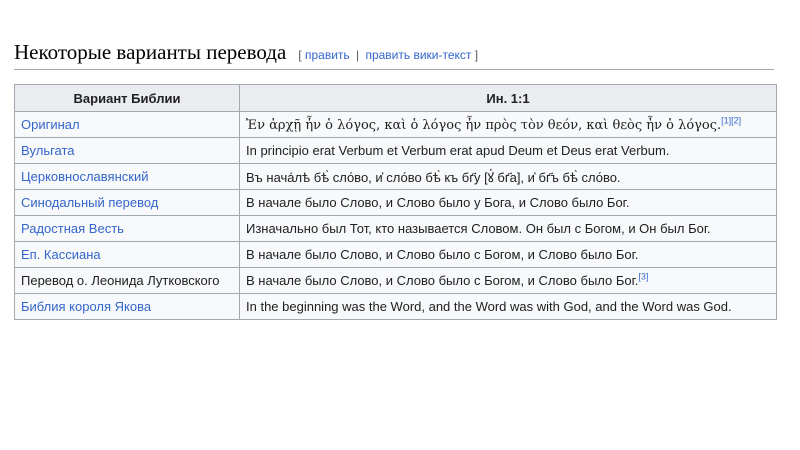 Image resolution: width=800 pixels, height=450 pixels. I want to click on version-label-lutkovsky: Перевод о. Леонида Лутковского, so click(120, 280).